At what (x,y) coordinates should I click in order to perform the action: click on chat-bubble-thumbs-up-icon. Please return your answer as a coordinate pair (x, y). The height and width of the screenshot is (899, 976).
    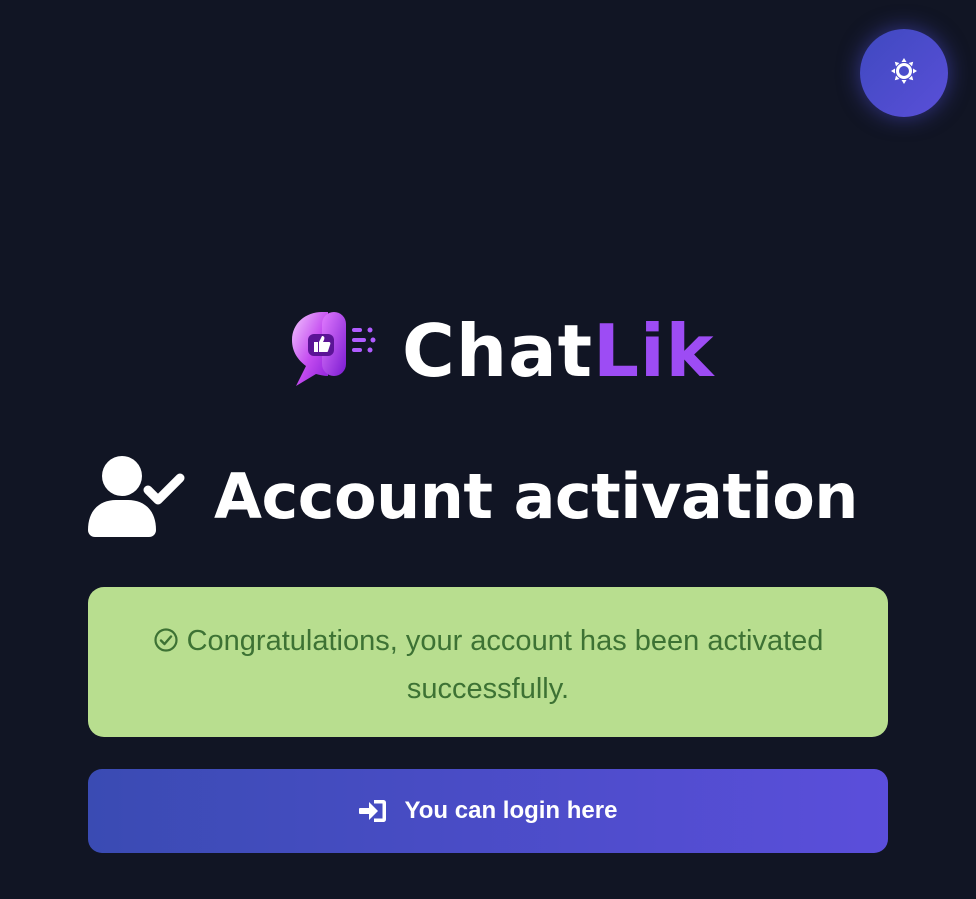
    Looking at the image, I should click on (334, 350).